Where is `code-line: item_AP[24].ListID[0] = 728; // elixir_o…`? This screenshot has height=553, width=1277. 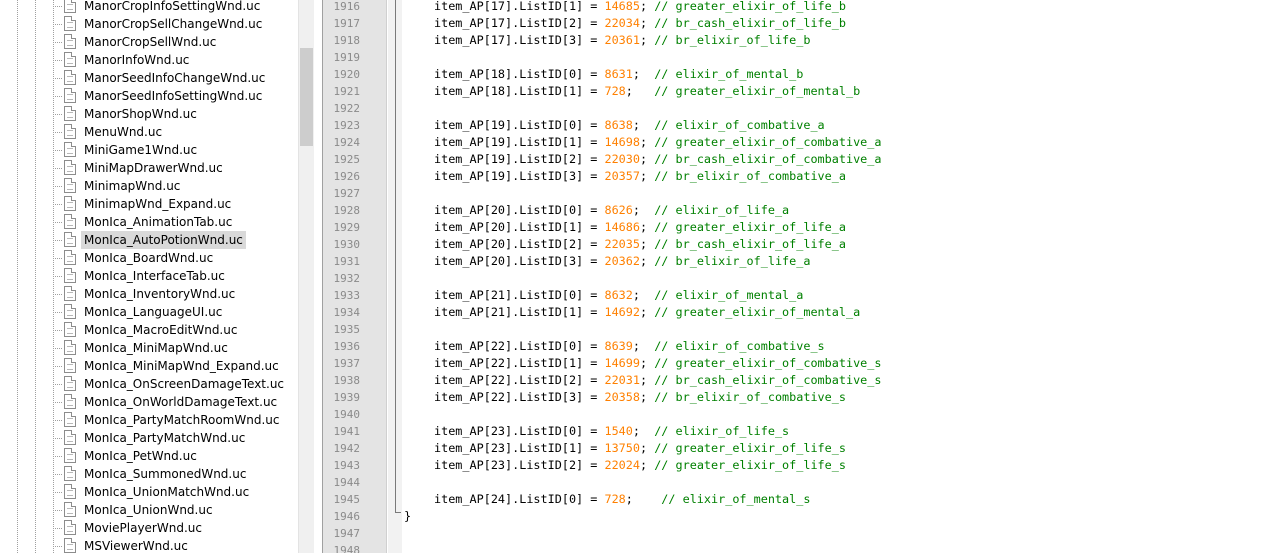
code-line: item_AP[24].ListID[0] = 728; // elixir_o… is located at coordinates (622, 499).